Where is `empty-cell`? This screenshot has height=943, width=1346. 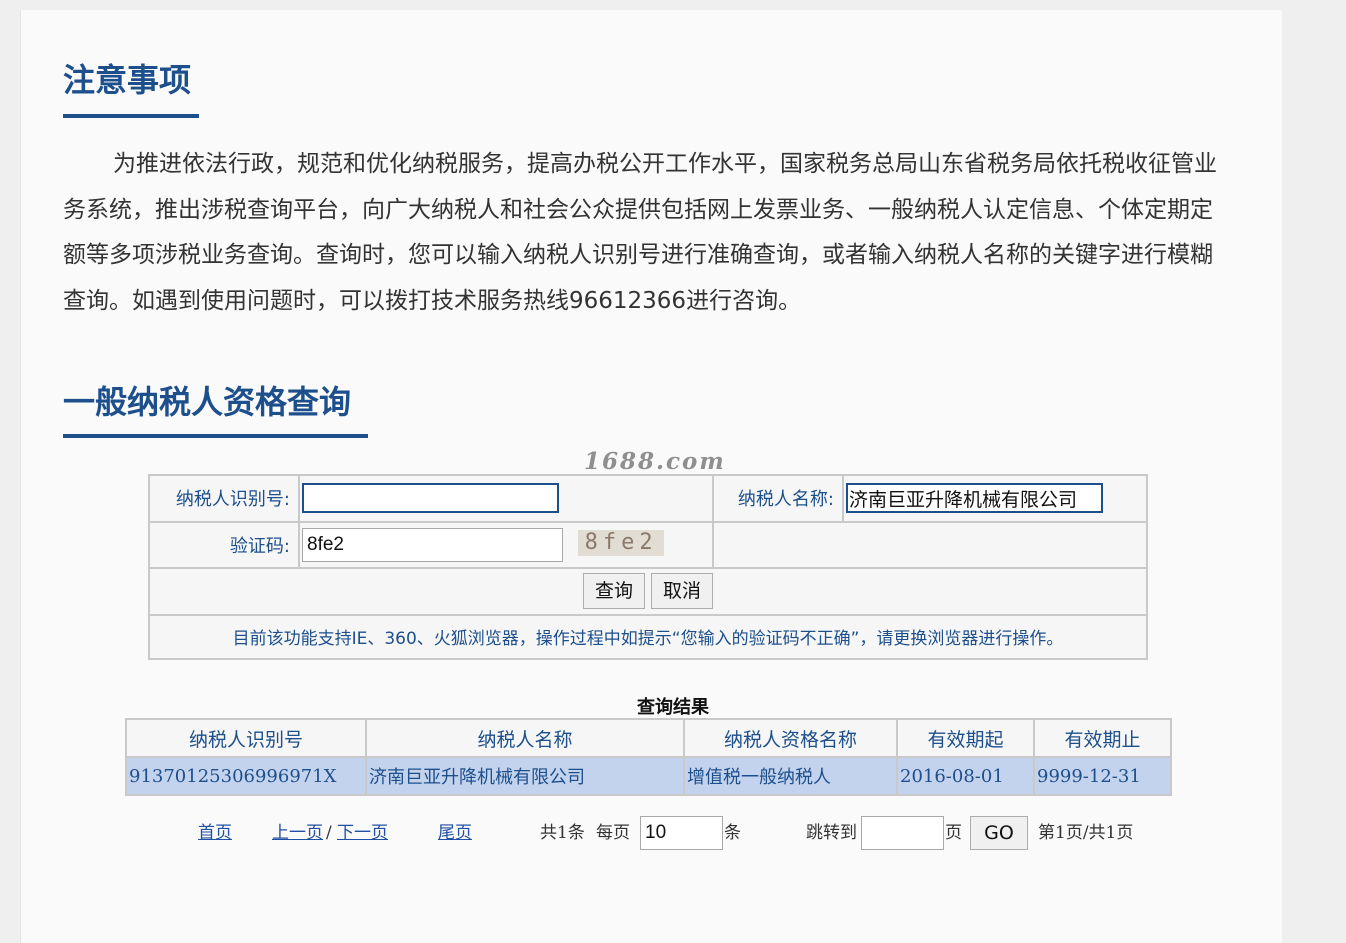 empty-cell is located at coordinates (930, 544).